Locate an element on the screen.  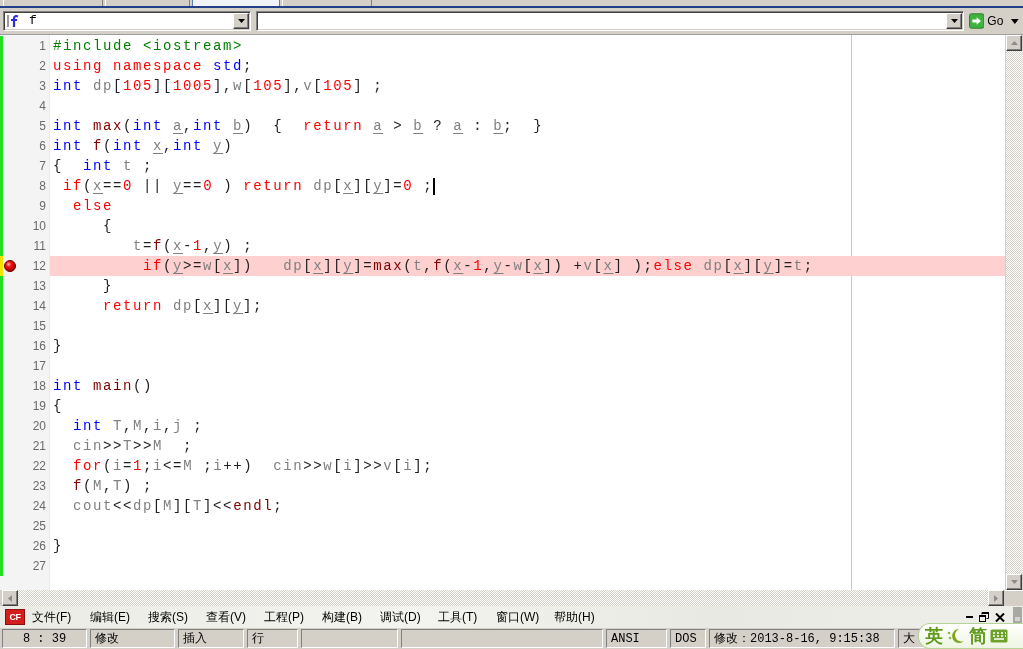
line-number: 14 is located at coordinates (39, 306).